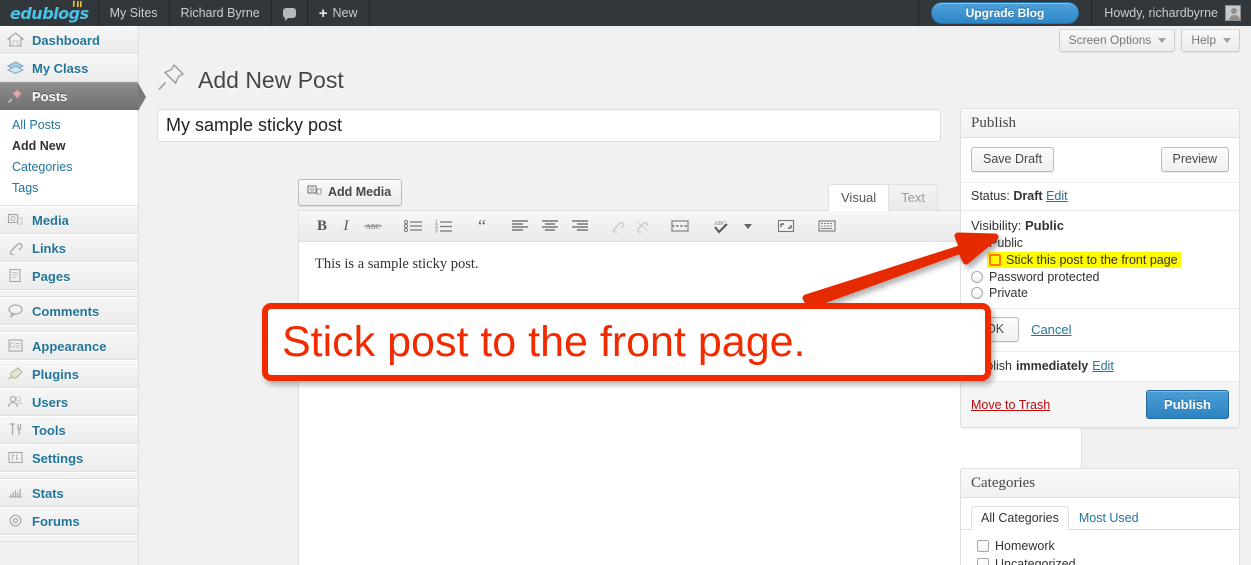 This screenshot has width=1251, height=565. I want to click on blockquote-icon: “, so click(482, 226).